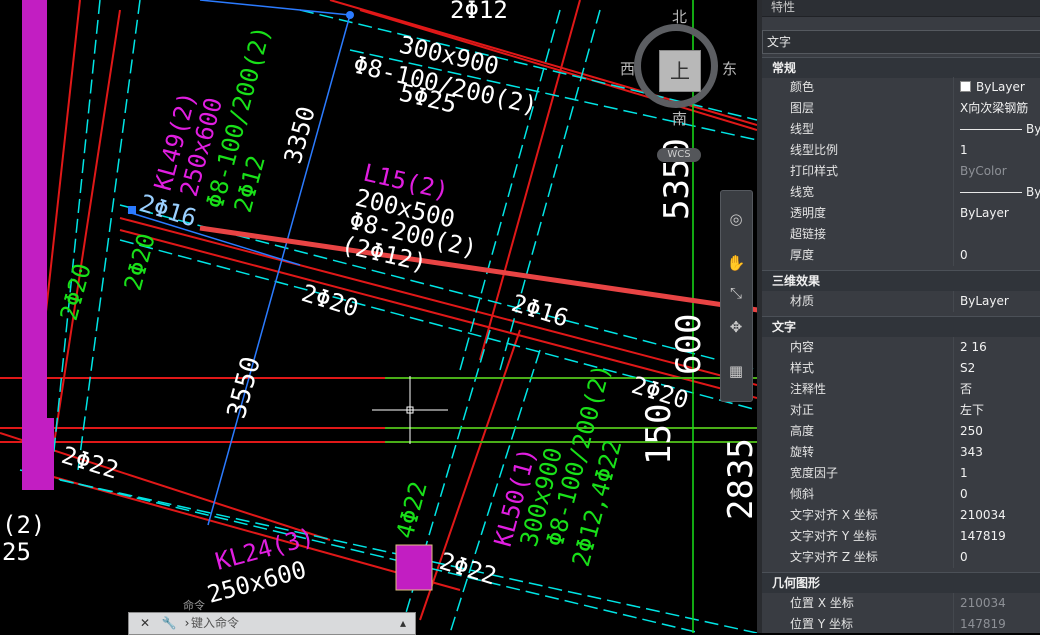 The image size is (1040, 635). What do you see at coordinates (736, 219) in the screenshot?
I see `steering-wheel-icon: ◎` at bounding box center [736, 219].